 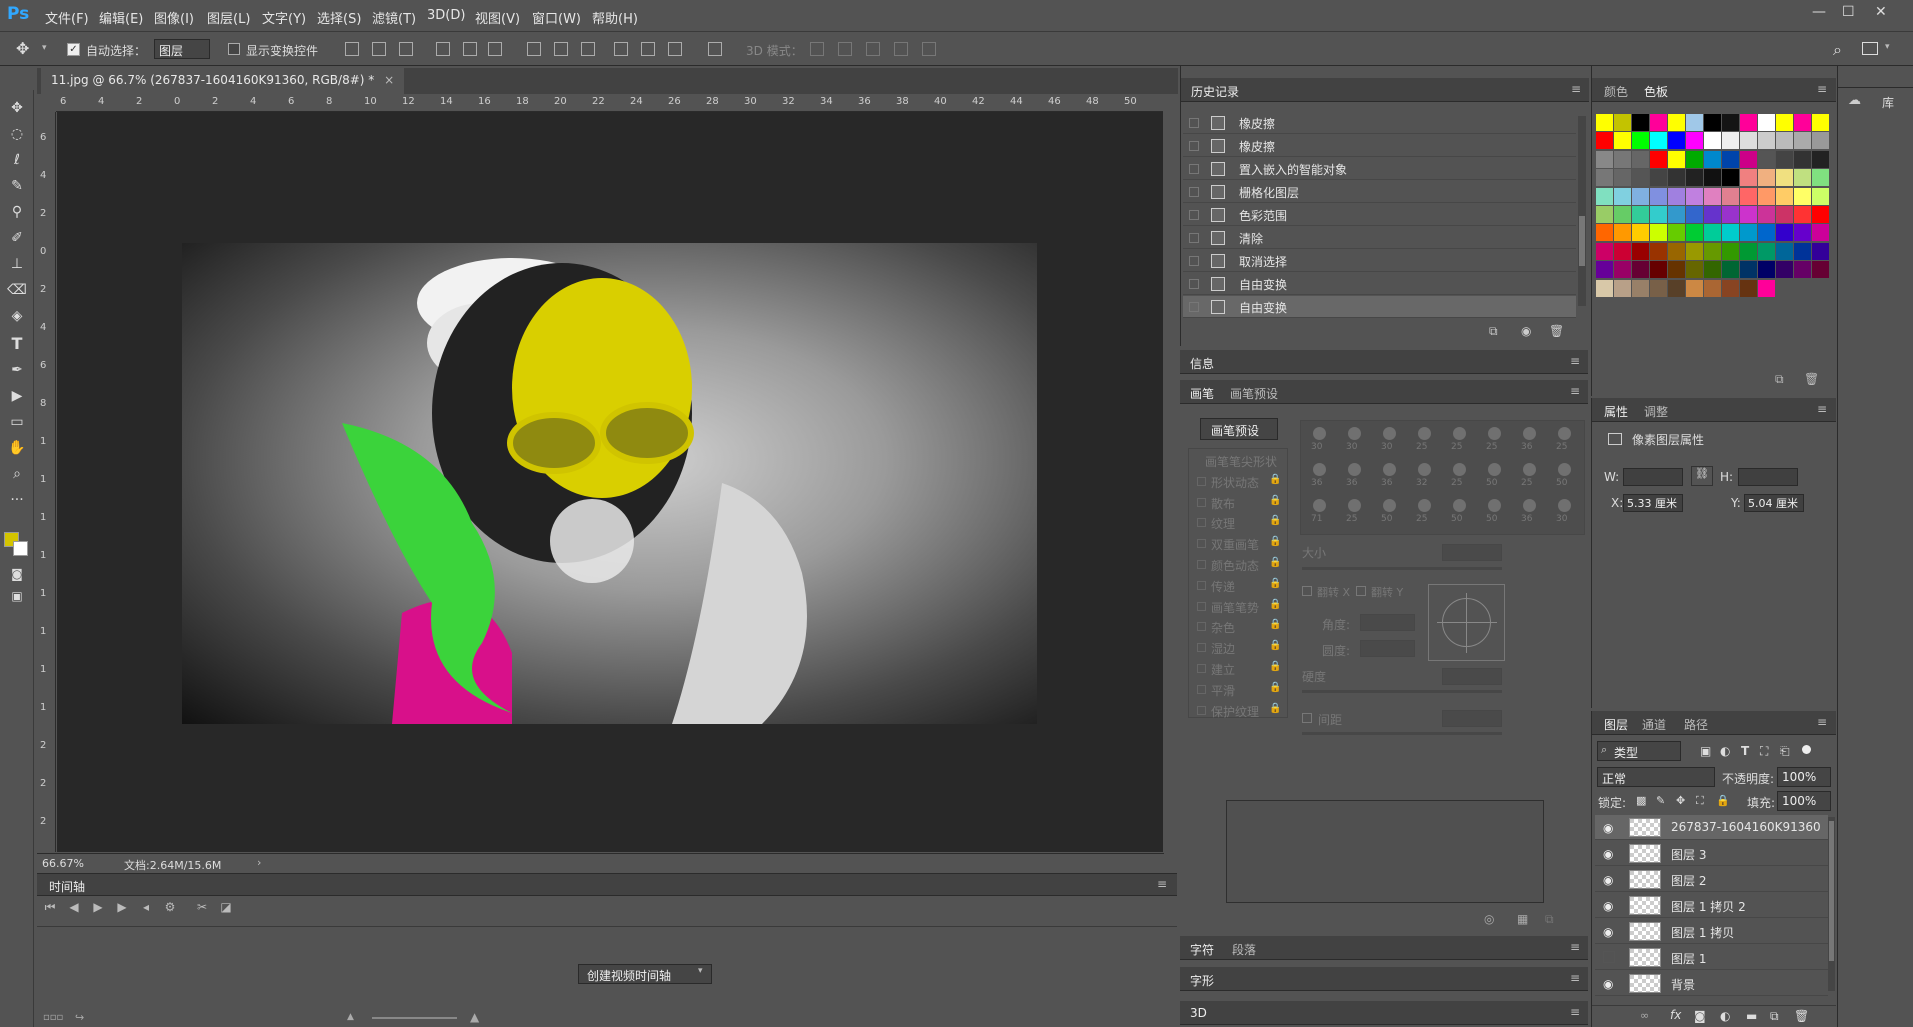 I want to click on close-icon: ✕, so click(x=1881, y=12).